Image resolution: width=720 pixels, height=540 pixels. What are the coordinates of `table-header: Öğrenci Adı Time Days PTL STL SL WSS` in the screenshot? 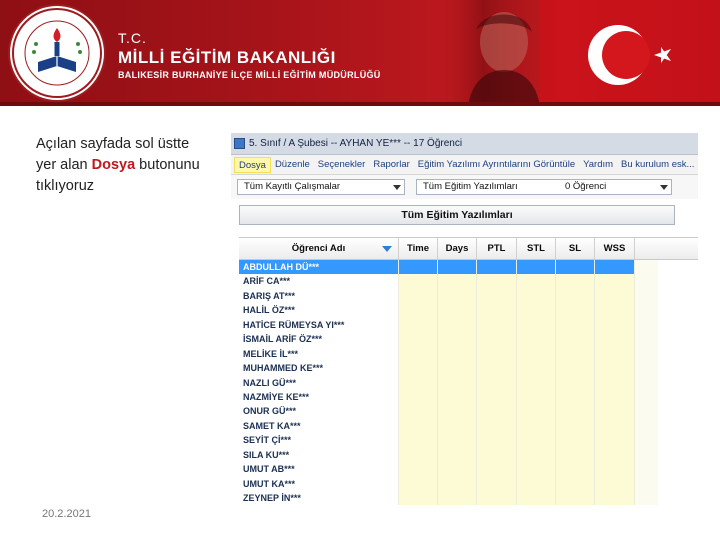 It's located at (468, 249).